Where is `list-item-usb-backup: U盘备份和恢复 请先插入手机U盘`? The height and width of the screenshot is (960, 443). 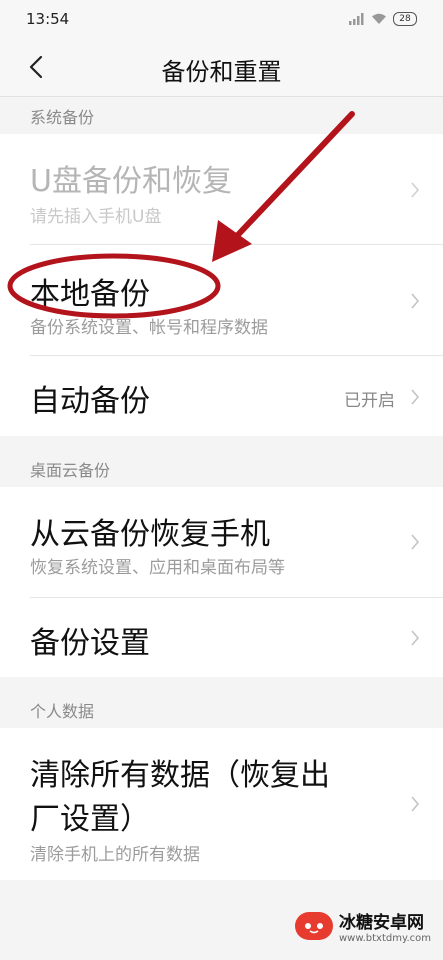
list-item-usb-backup: U盘备份和恢复 请先插入手机U盘 is located at coordinates (221, 189).